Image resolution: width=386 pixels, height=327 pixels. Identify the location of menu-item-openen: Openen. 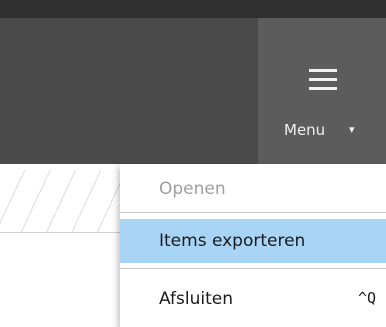
(253, 188).